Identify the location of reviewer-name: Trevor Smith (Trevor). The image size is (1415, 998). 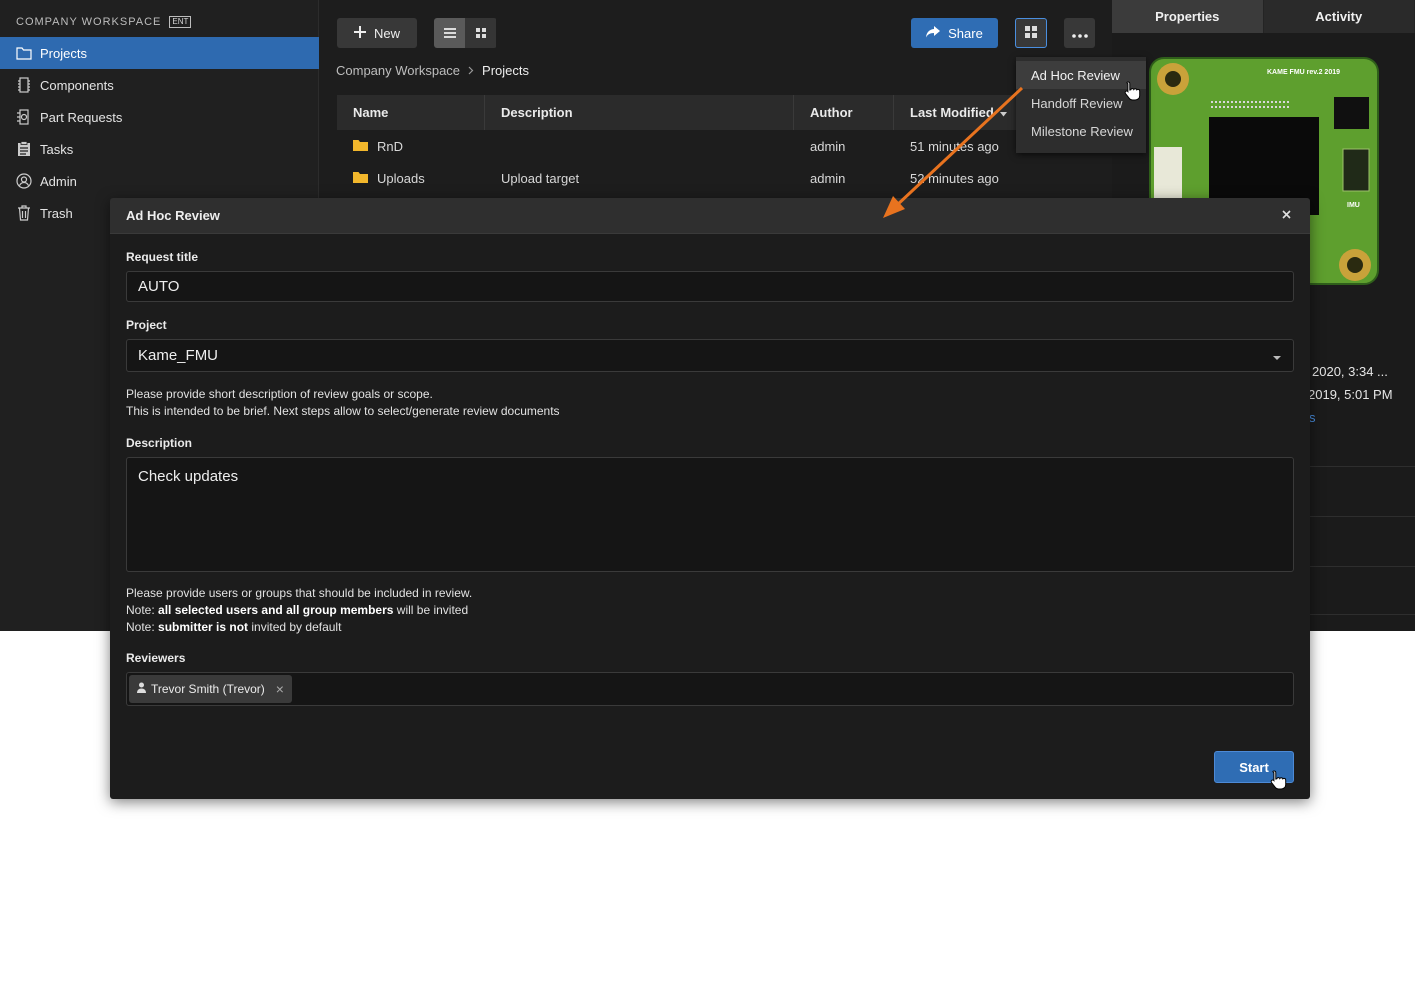
(208, 689).